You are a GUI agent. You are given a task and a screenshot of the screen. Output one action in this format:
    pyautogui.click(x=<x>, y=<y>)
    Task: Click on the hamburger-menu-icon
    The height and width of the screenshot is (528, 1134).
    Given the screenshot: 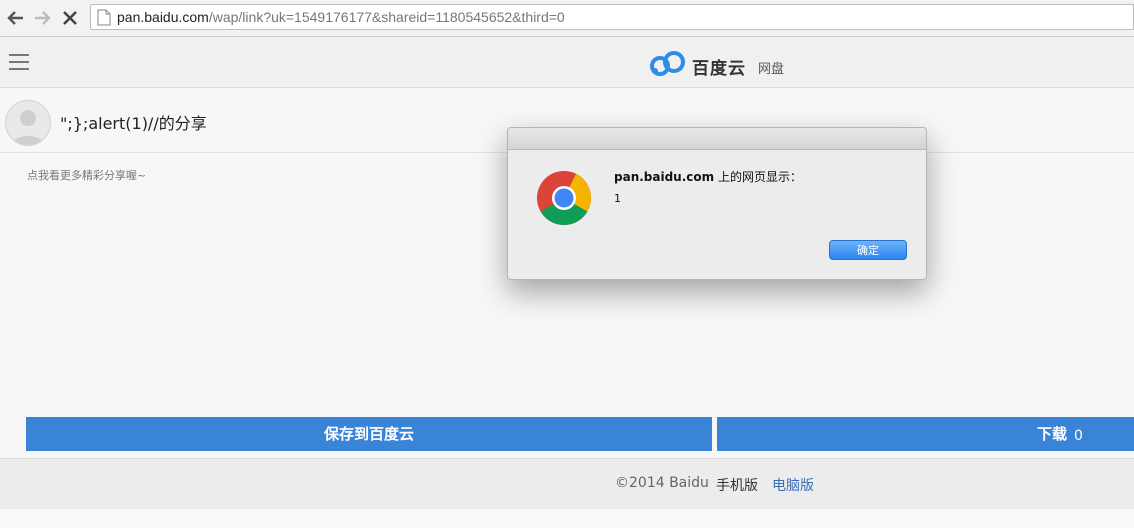 What is the action you would take?
    pyautogui.click(x=19, y=62)
    